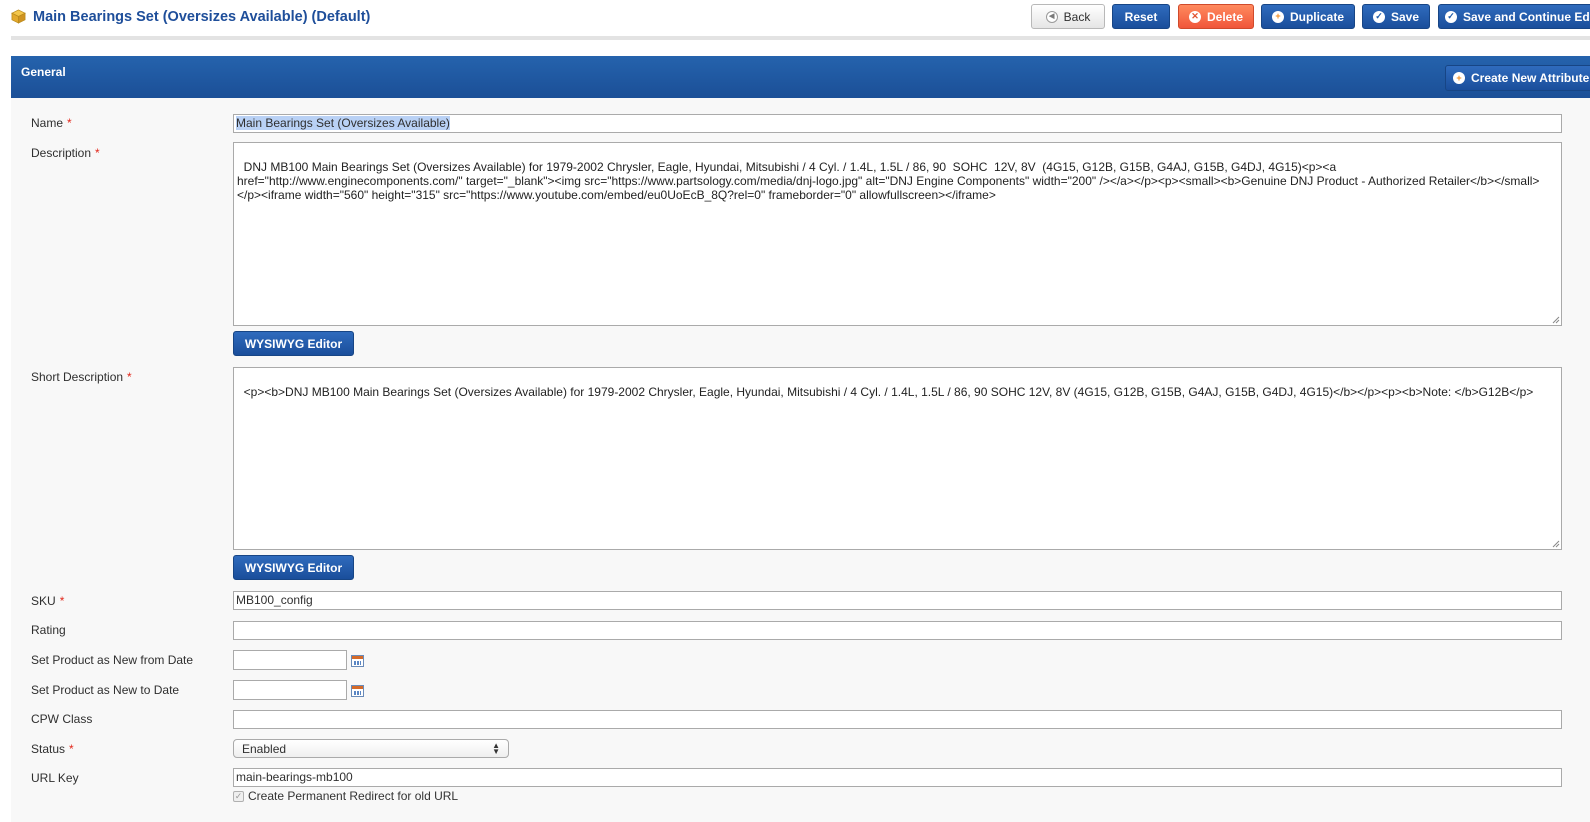 The height and width of the screenshot is (822, 1590). Describe the element at coordinates (48, 601) in the screenshot. I see `sku-label: SKU *` at that location.